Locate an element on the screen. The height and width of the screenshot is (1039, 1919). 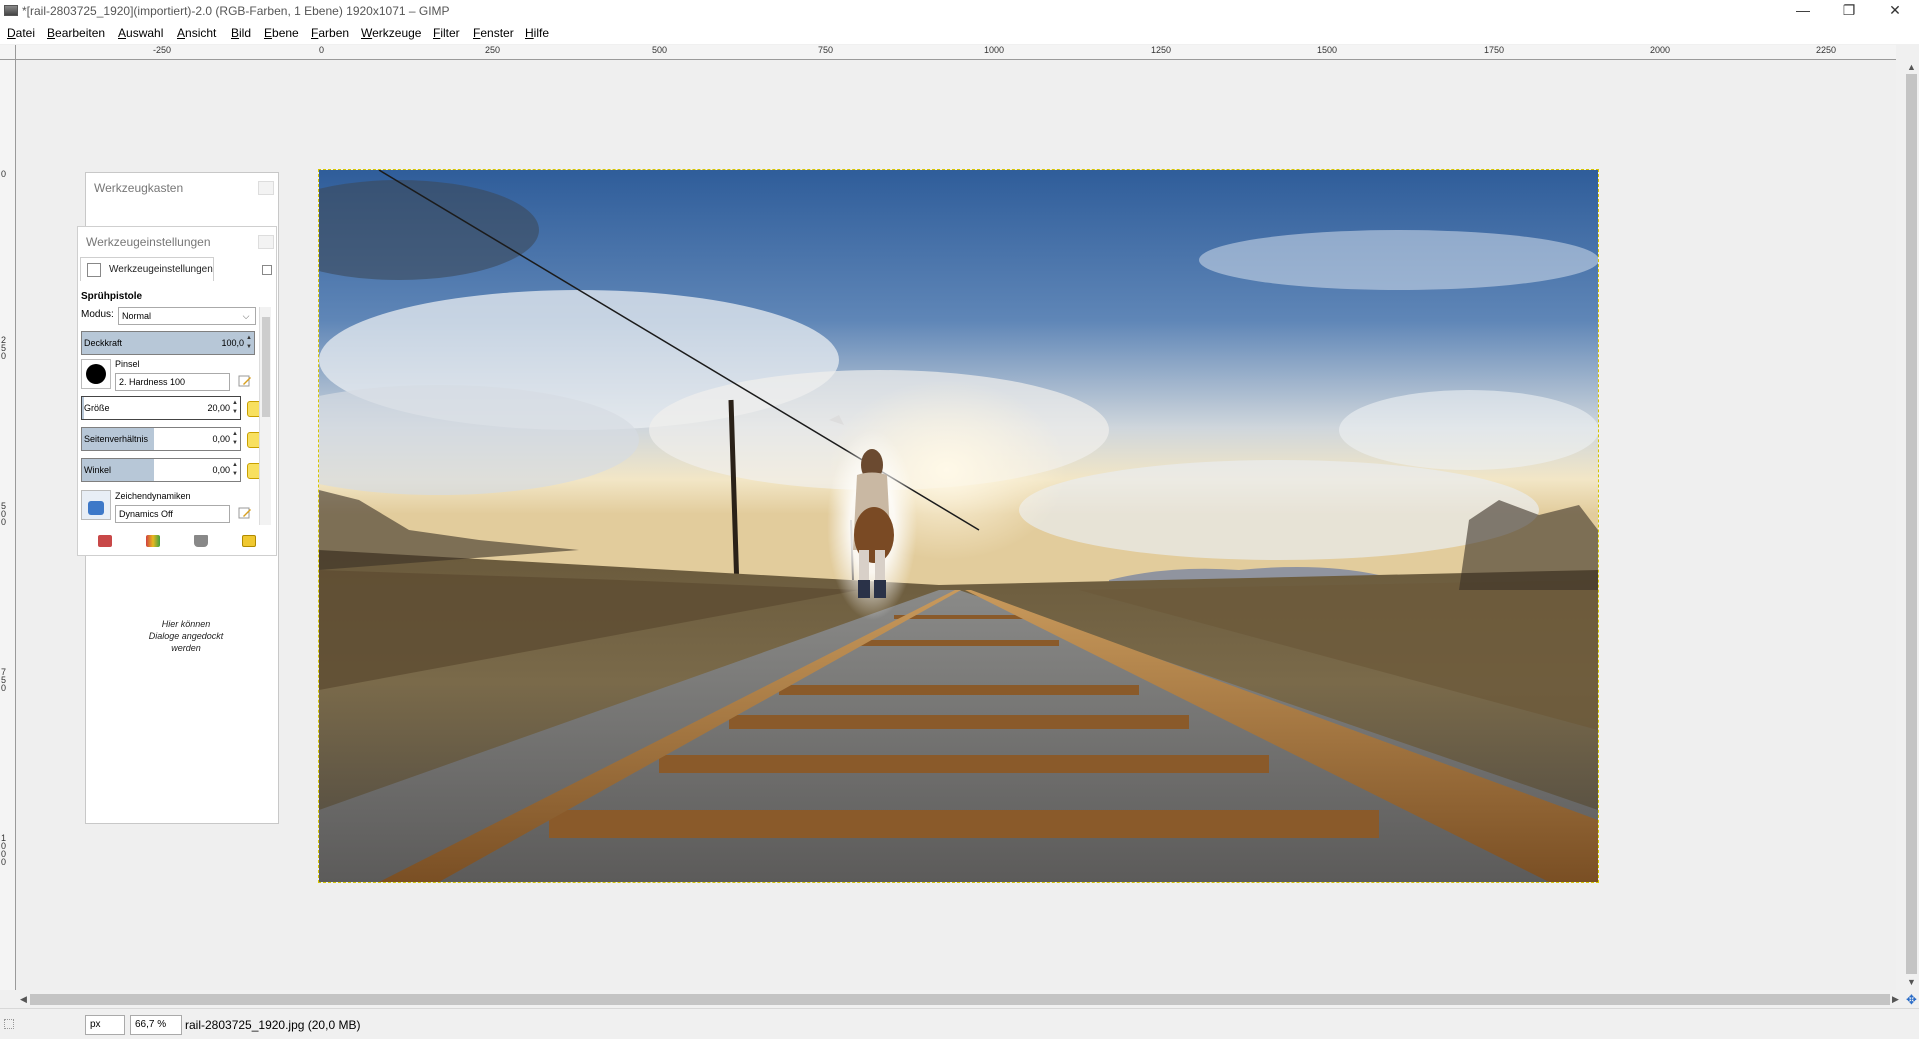
angle-value: 0,00 is located at coordinates (221, 470).